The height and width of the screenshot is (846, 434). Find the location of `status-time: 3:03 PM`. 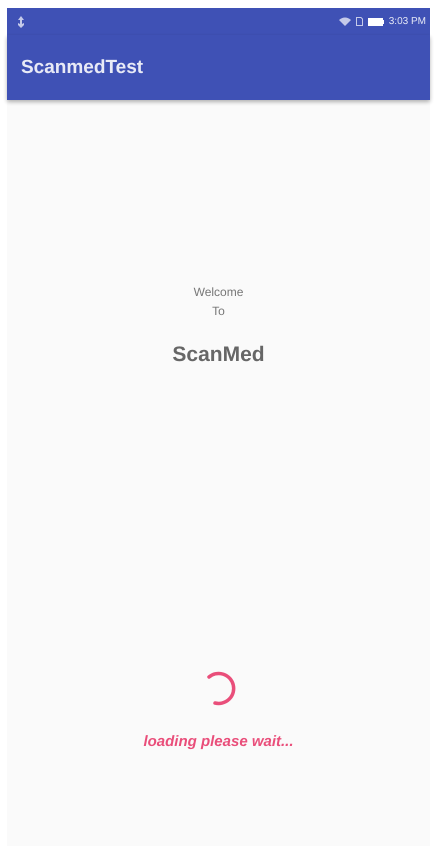

status-time: 3:03 PM is located at coordinates (407, 21).